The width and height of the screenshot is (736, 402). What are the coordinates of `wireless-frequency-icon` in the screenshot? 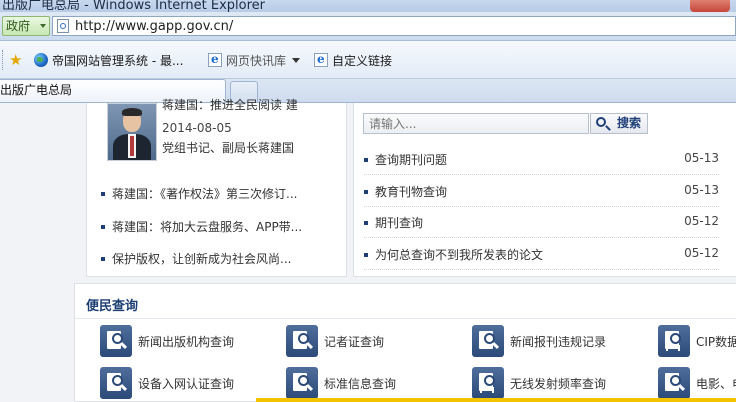 It's located at (488, 383).